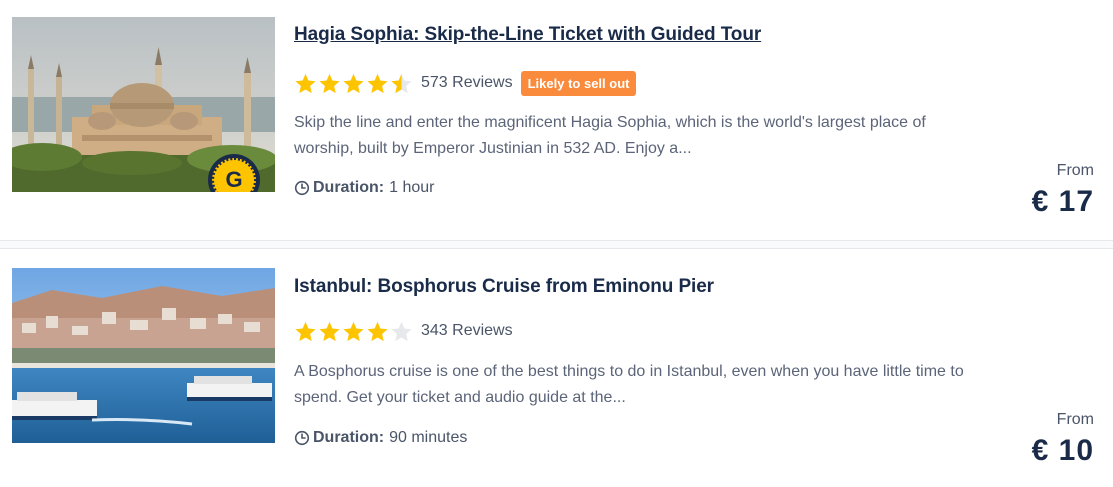  What do you see at coordinates (401, 83) in the screenshot?
I see `star-half-icon` at bounding box center [401, 83].